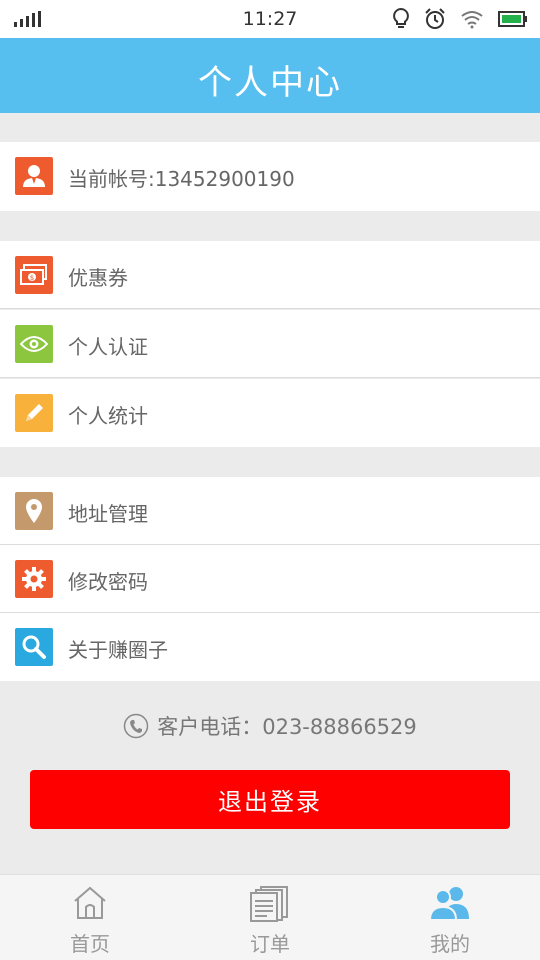  I want to click on menu-item-password: 修改密码, so click(270, 579).